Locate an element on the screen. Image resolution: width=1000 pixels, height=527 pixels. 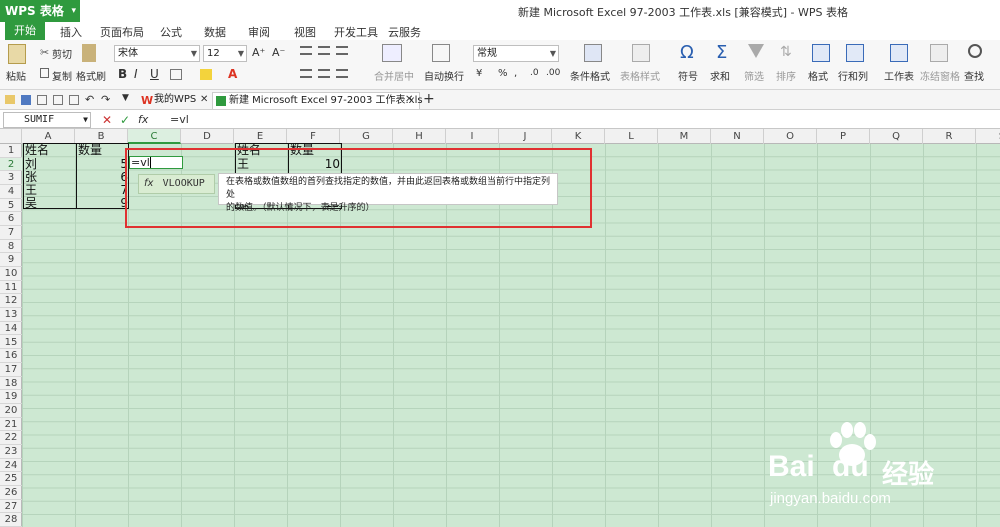
increase-decimal-button: .0 is located at coordinates (534, 73).